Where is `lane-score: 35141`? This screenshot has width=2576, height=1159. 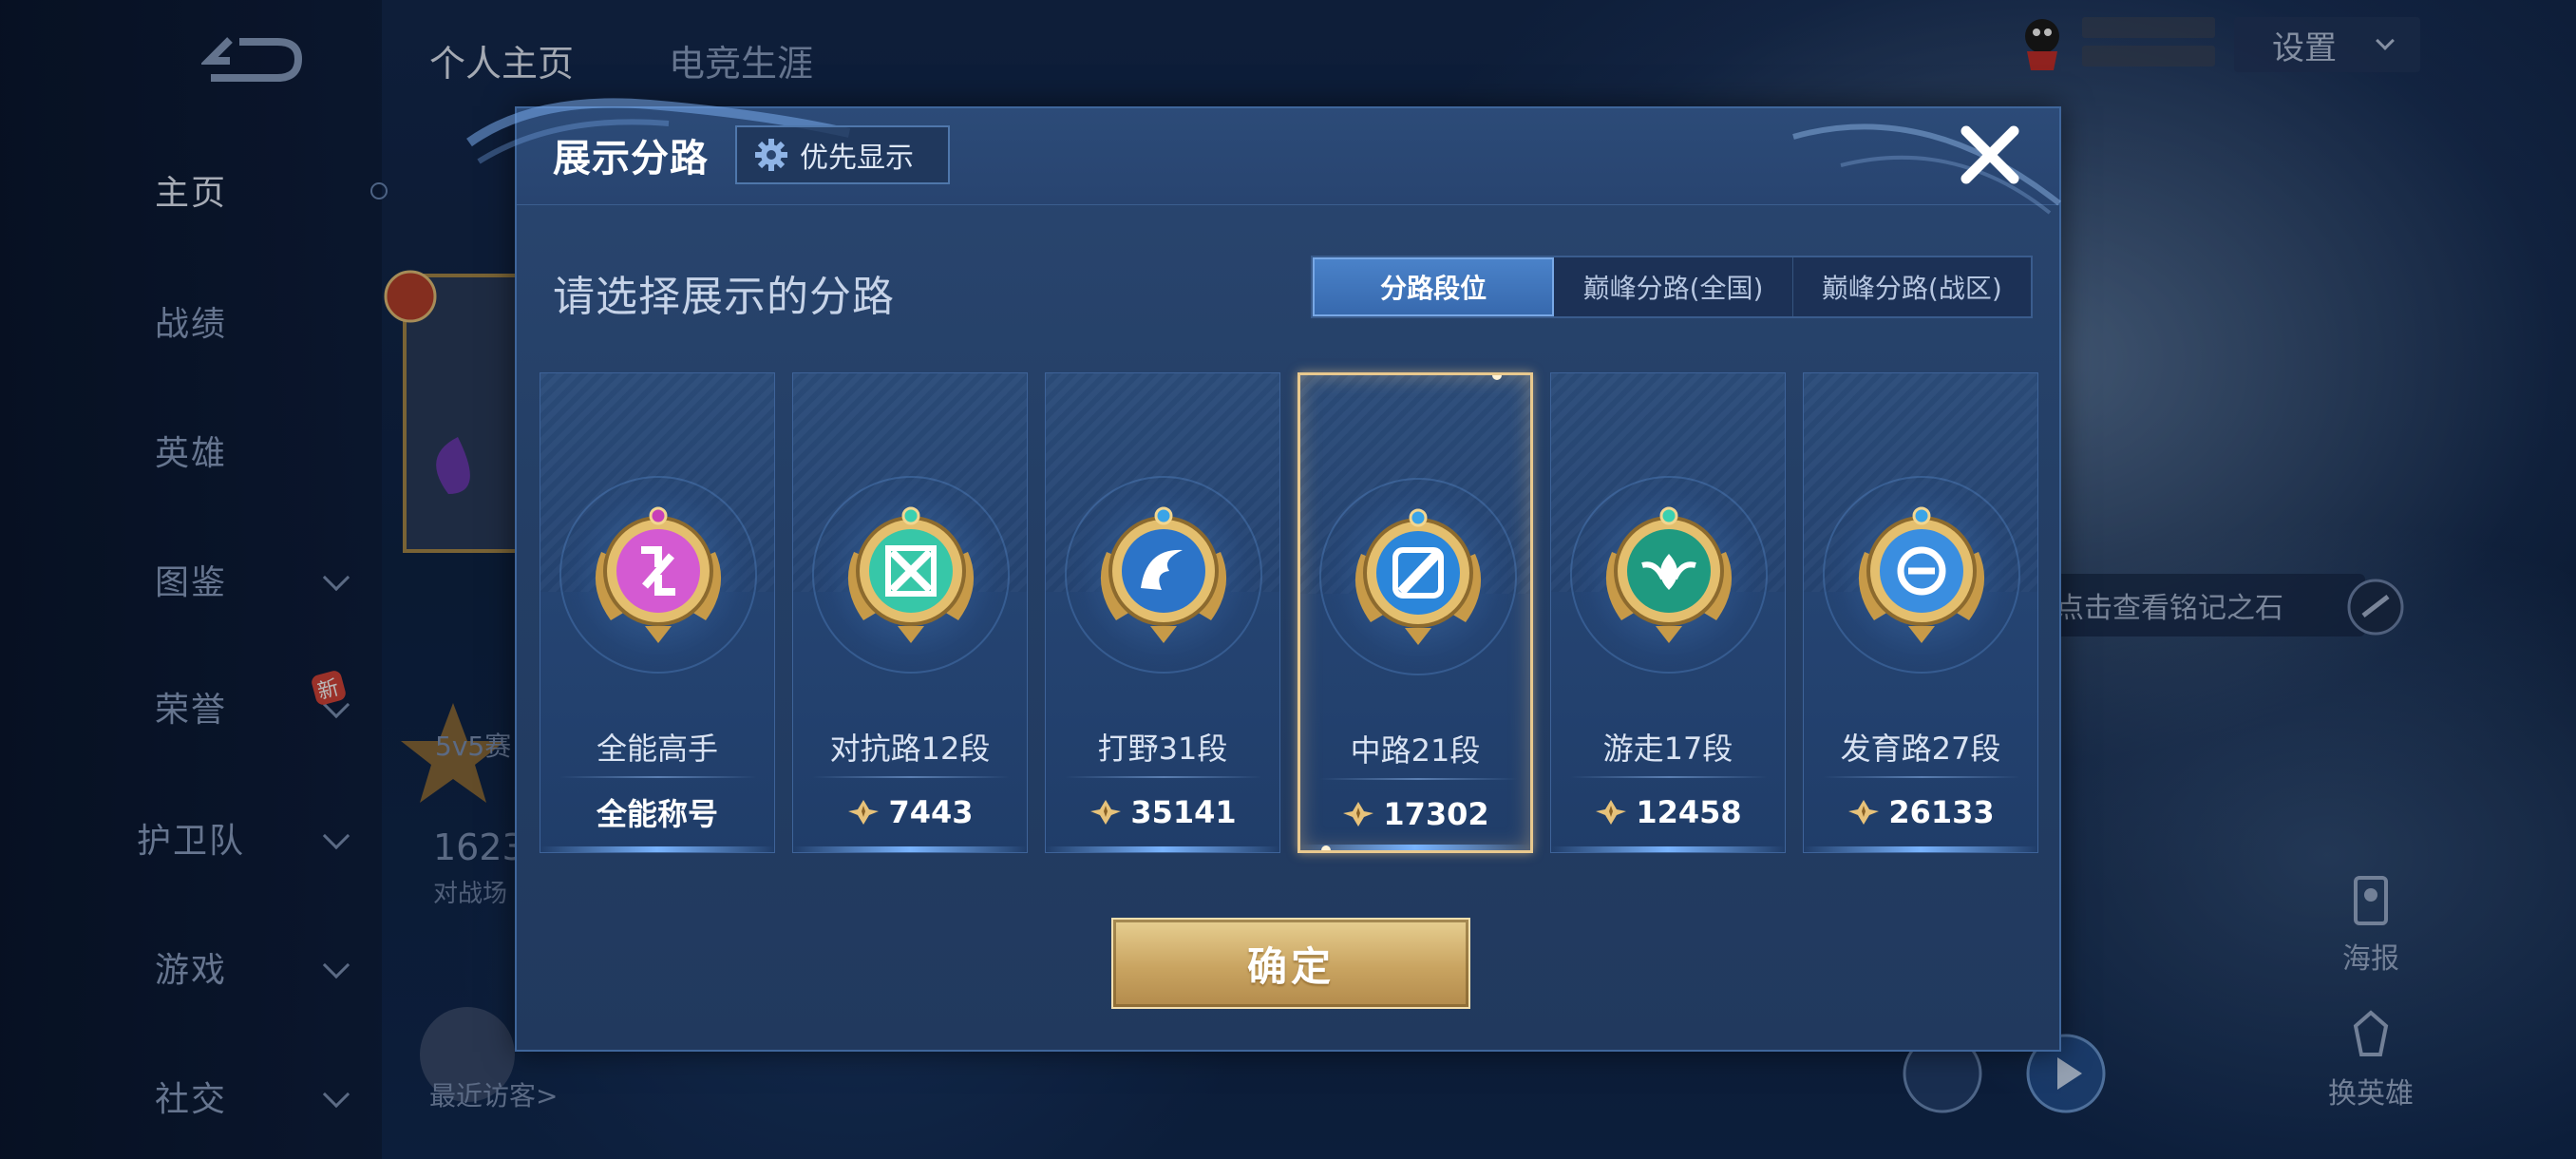 lane-score: 35141 is located at coordinates (1162, 812).